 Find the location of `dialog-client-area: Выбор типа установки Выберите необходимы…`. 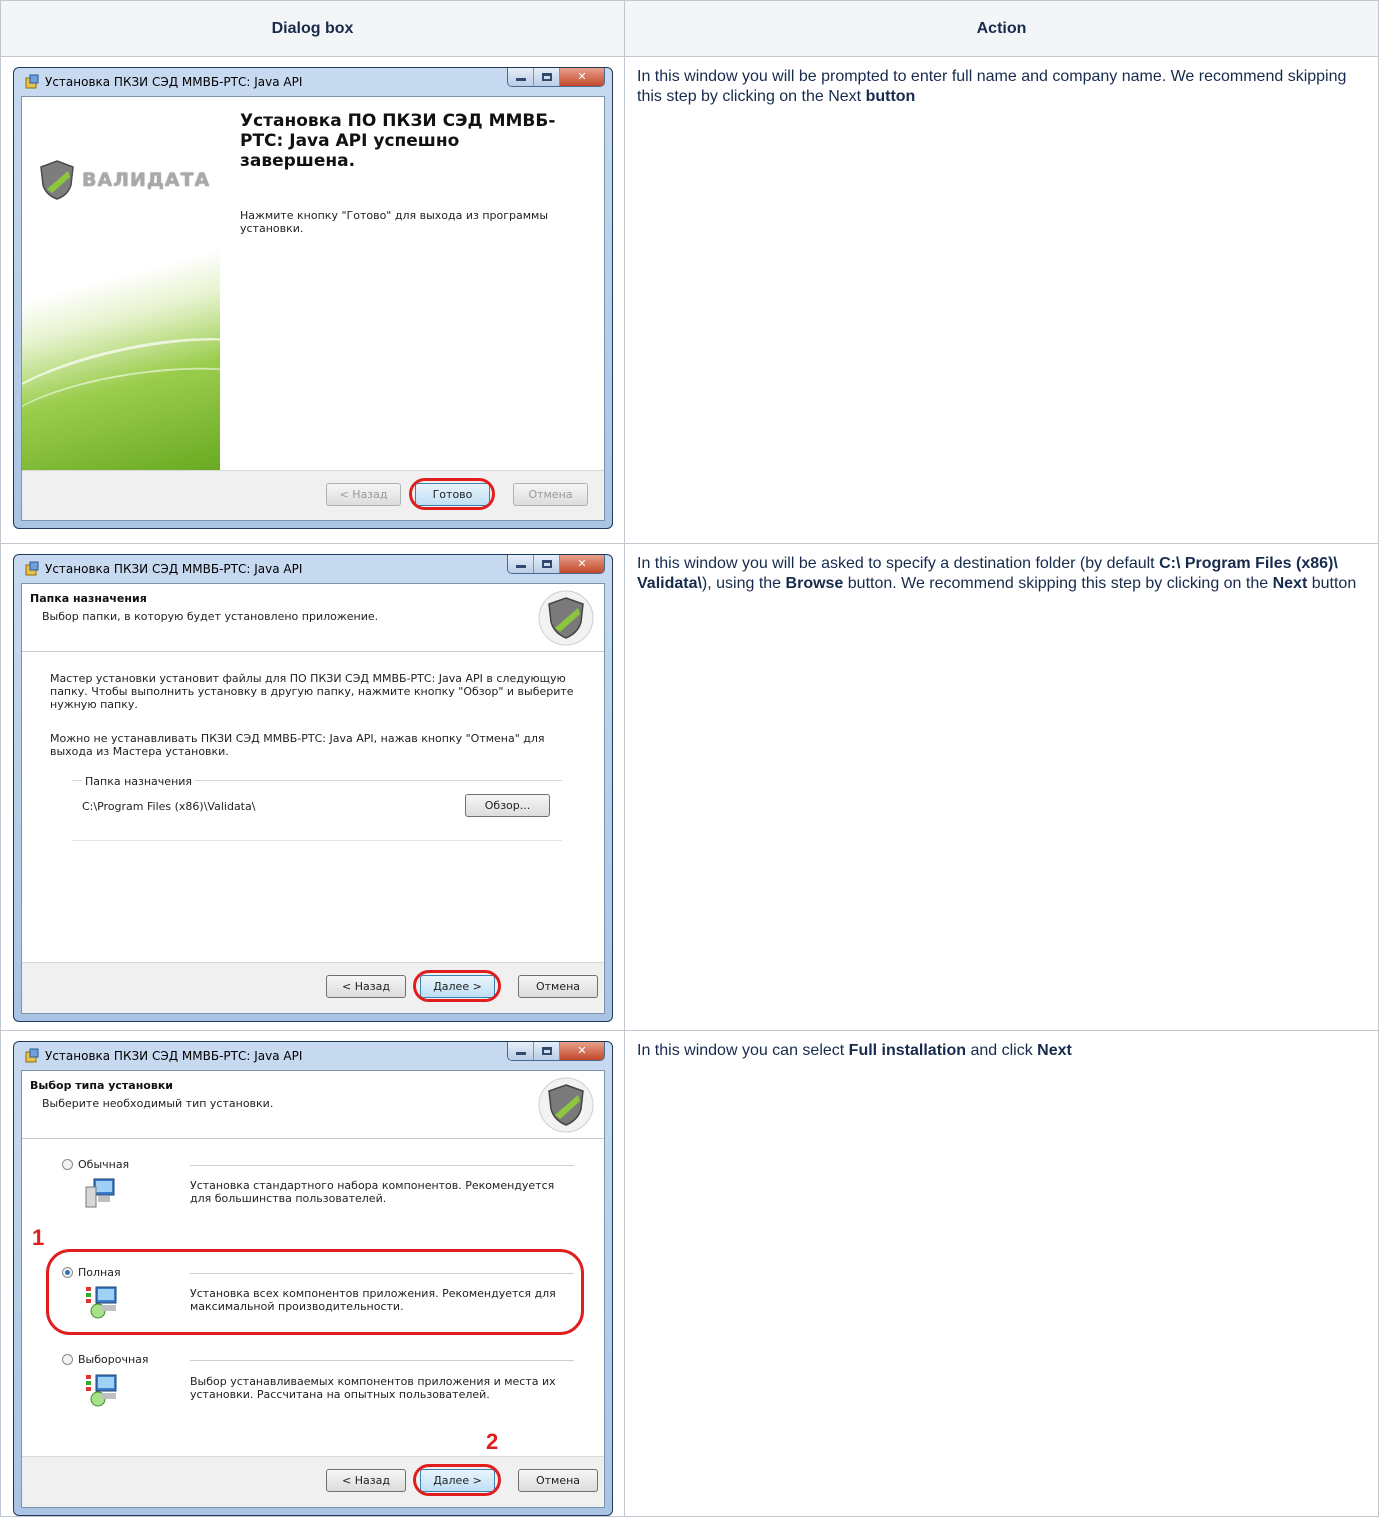

dialog-client-area: Выбор типа установки Выберите необходимы… is located at coordinates (313, 1289).